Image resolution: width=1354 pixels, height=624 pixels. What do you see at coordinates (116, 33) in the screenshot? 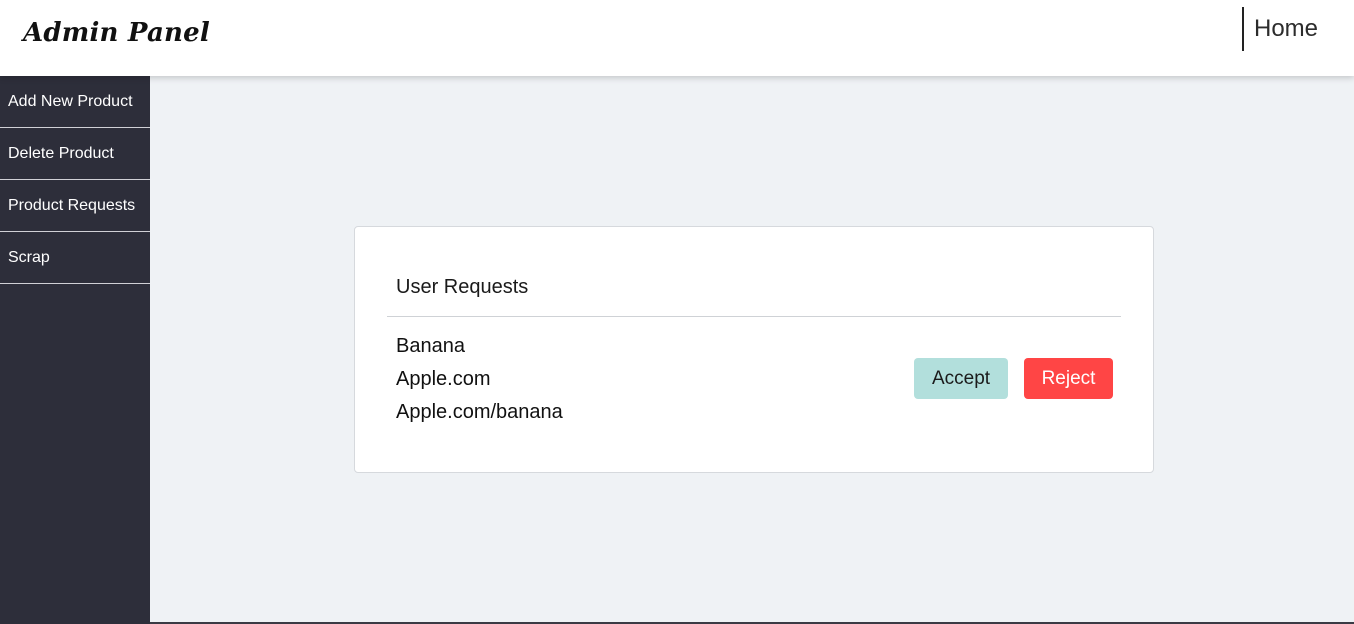
I see `brand-logo-text: Admin Panel` at bounding box center [116, 33].